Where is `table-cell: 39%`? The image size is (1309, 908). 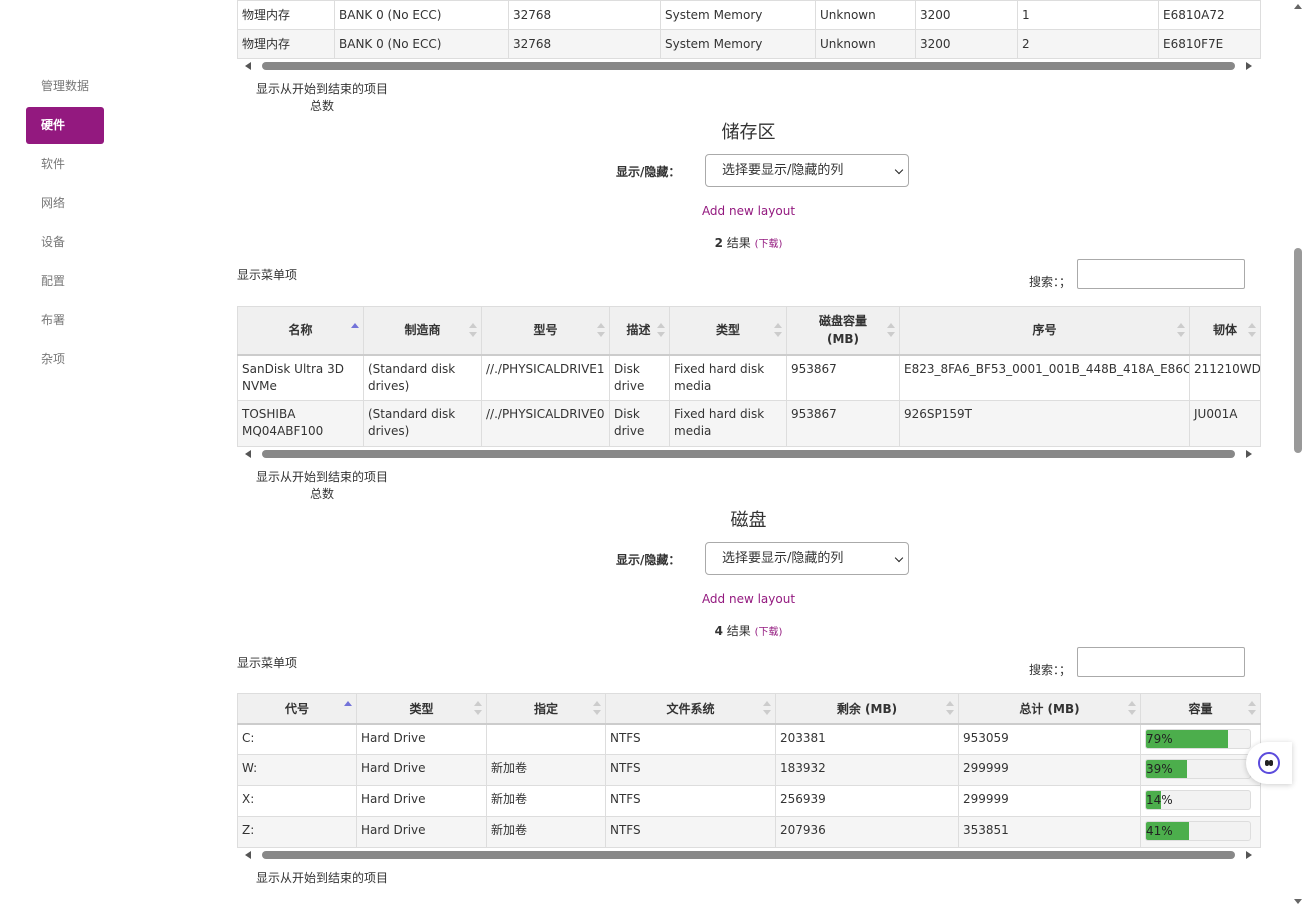
table-cell: 39% is located at coordinates (1200, 770).